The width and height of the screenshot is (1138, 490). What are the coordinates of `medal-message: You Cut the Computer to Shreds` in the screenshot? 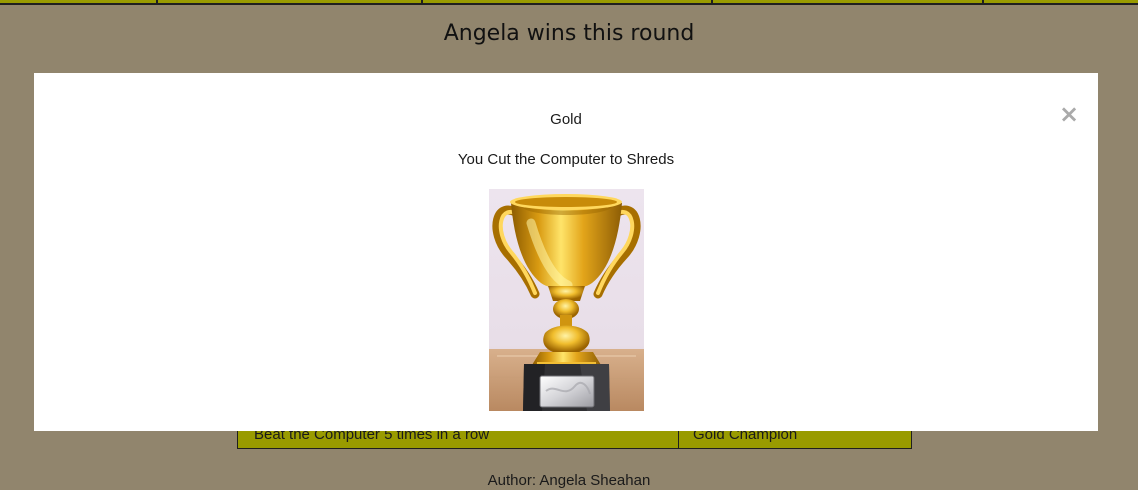 It's located at (566, 159).